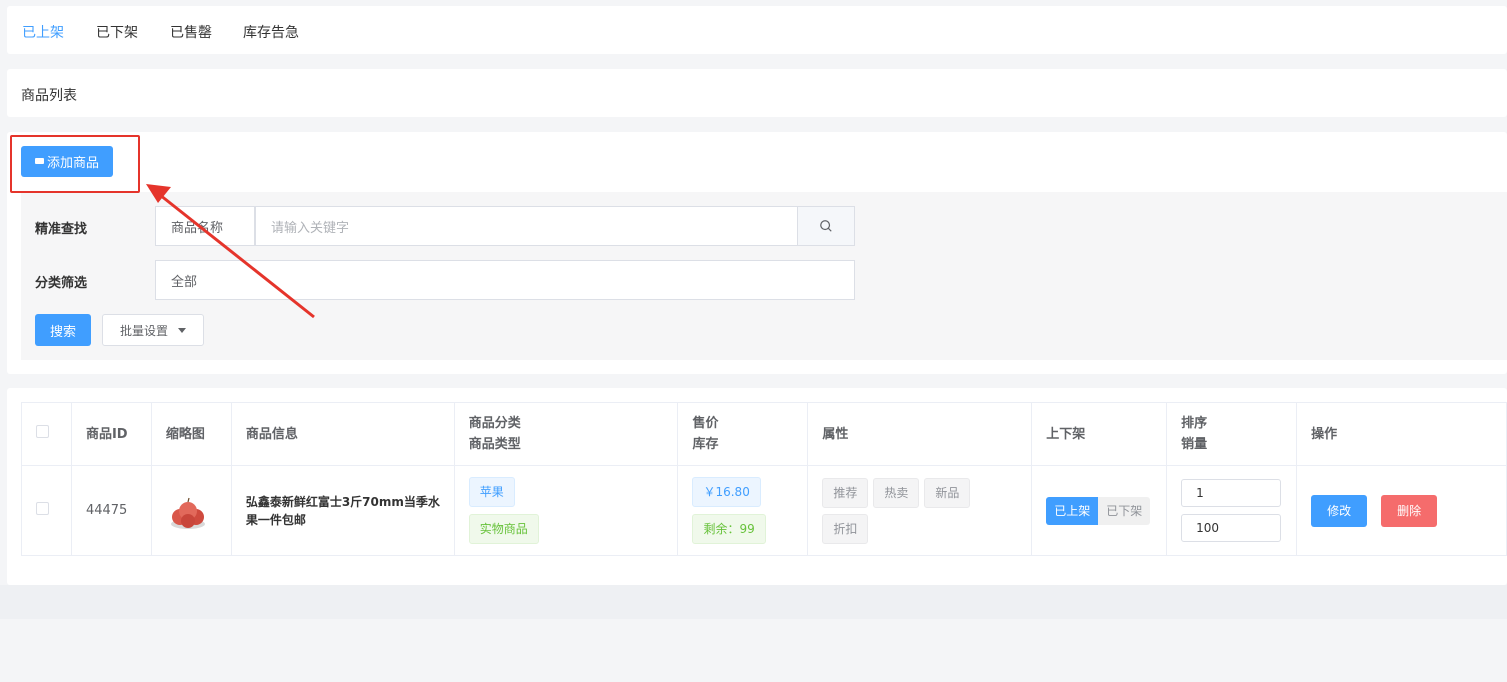 The width and height of the screenshot is (1507, 682). What do you see at coordinates (743, 434) in the screenshot?
I see `header-price-stock: 售价 库存` at bounding box center [743, 434].